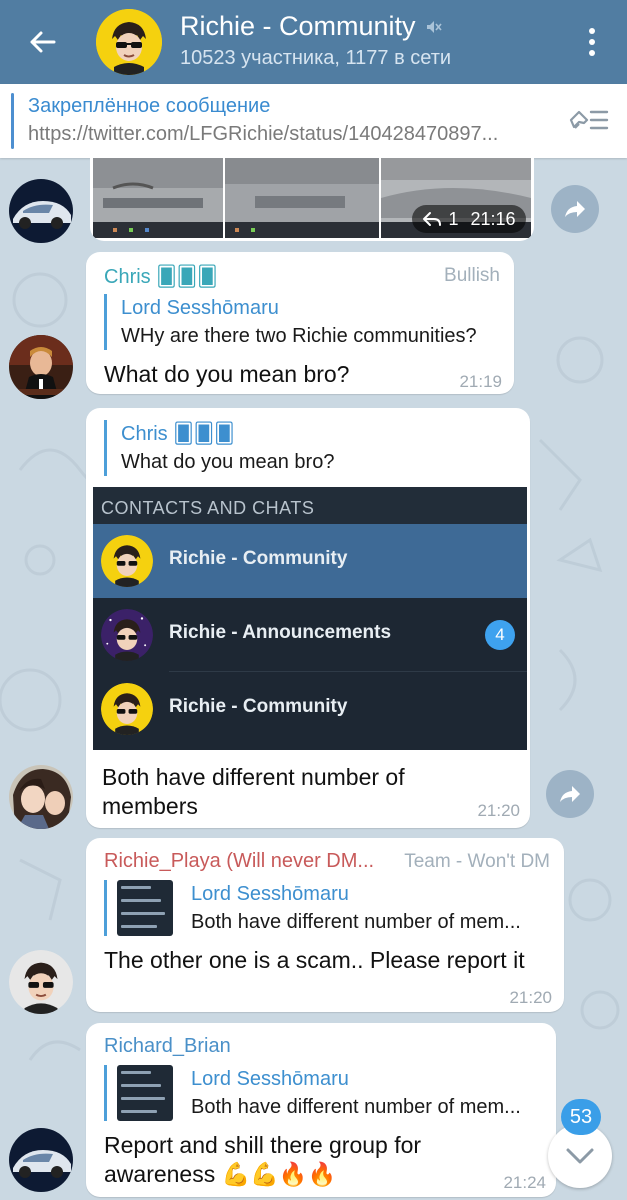 The height and width of the screenshot is (1200, 627). I want to click on reply-arrow-icon, so click(432, 219).